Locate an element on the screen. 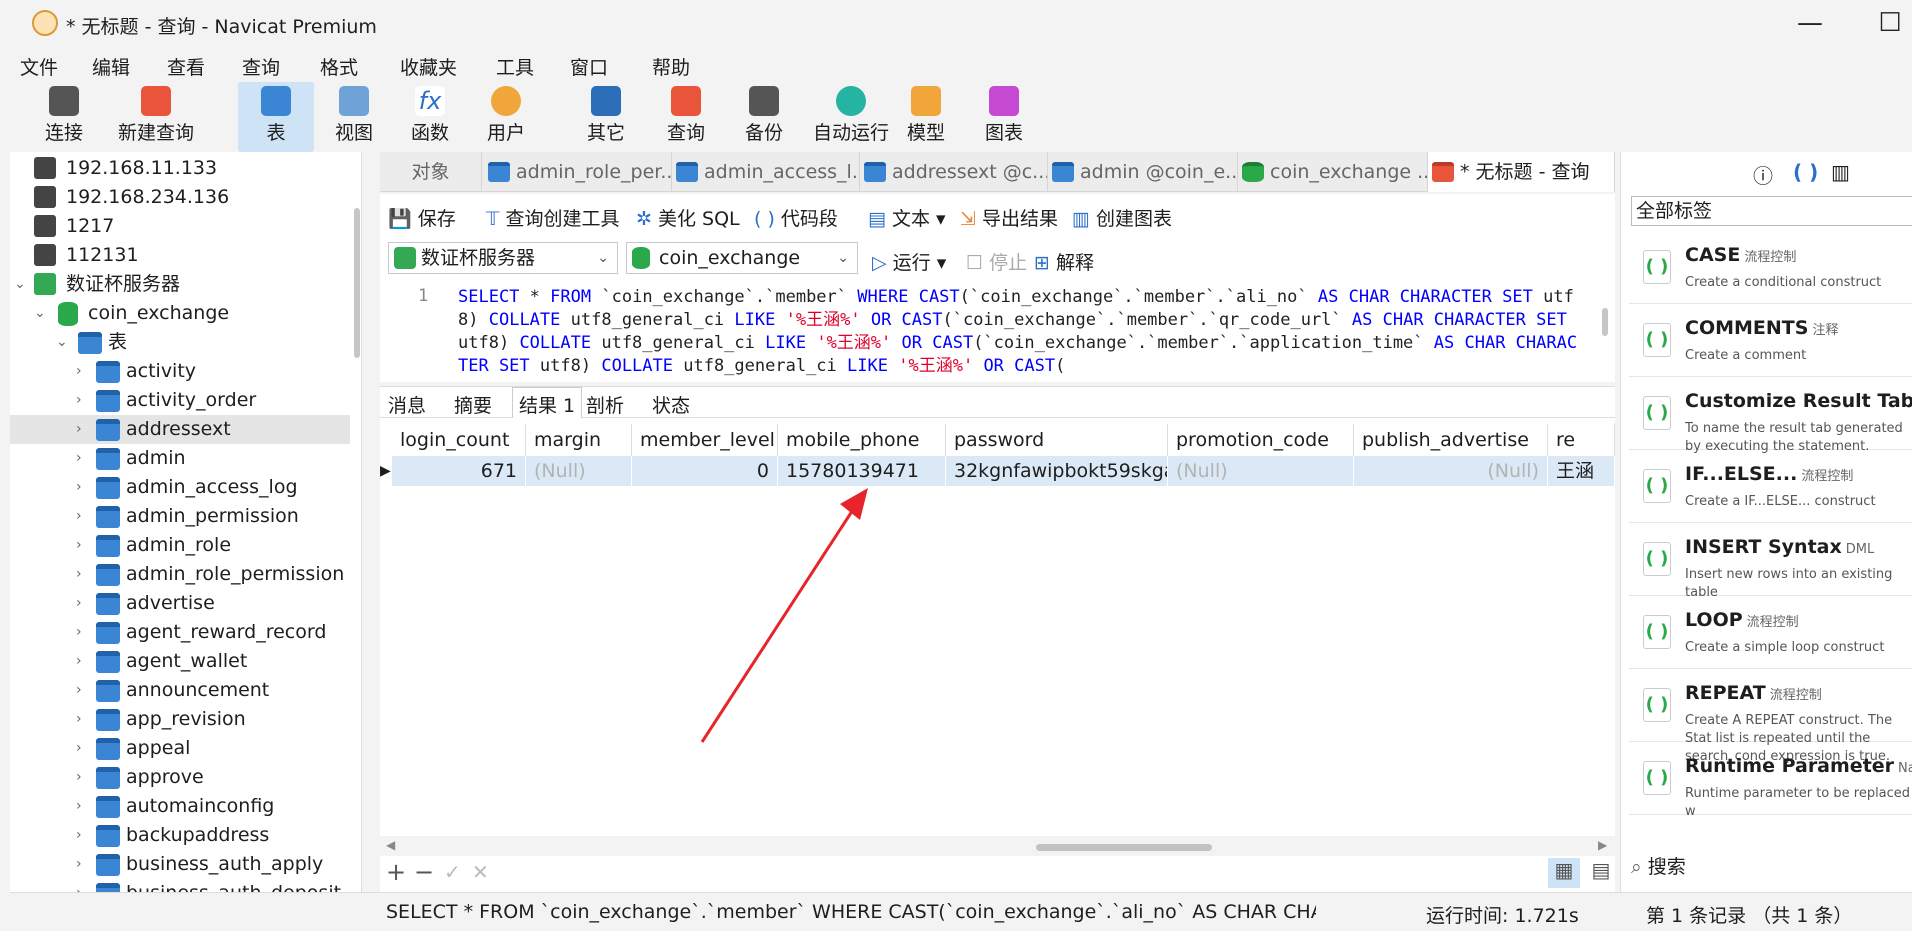 The height and width of the screenshot is (931, 1912). cell-publish-advertise: (Null) is located at coordinates (1451, 471).